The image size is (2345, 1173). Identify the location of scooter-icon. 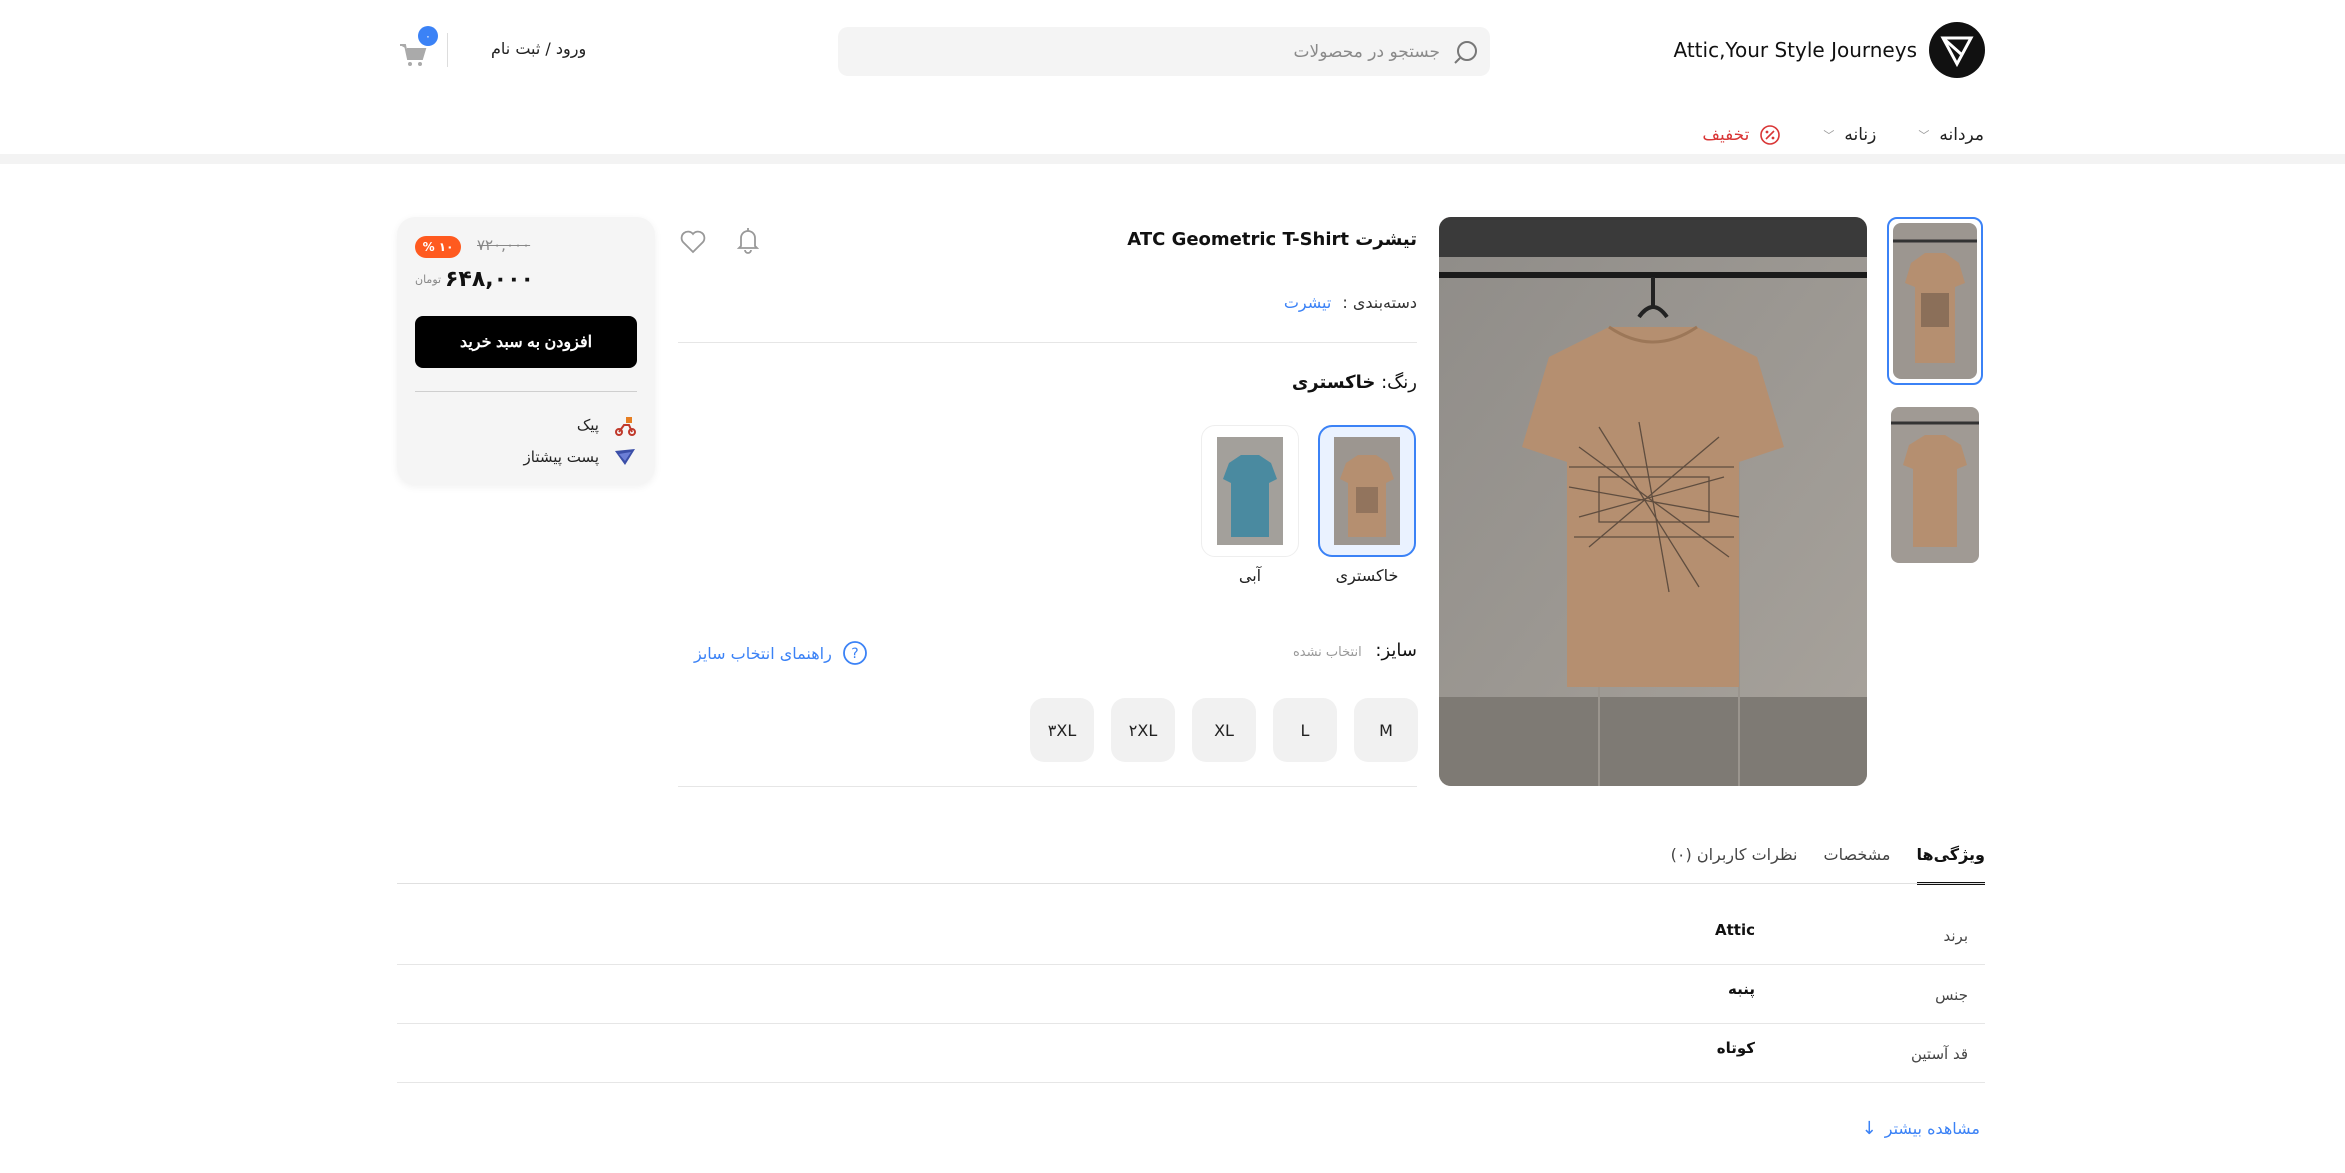
(625, 426).